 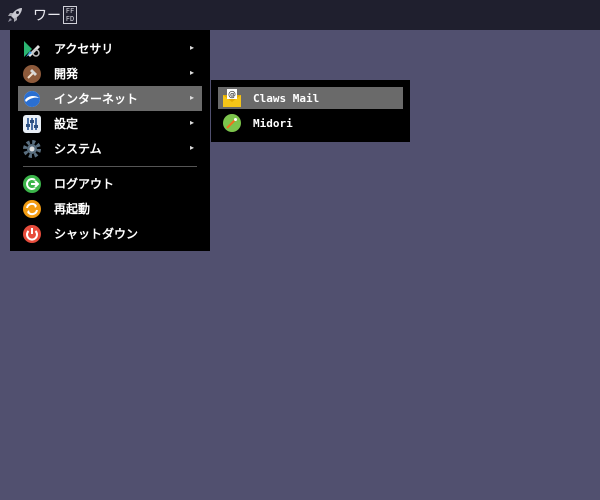 I want to click on menu-item-label: アクセサリ, so click(x=84, y=49).